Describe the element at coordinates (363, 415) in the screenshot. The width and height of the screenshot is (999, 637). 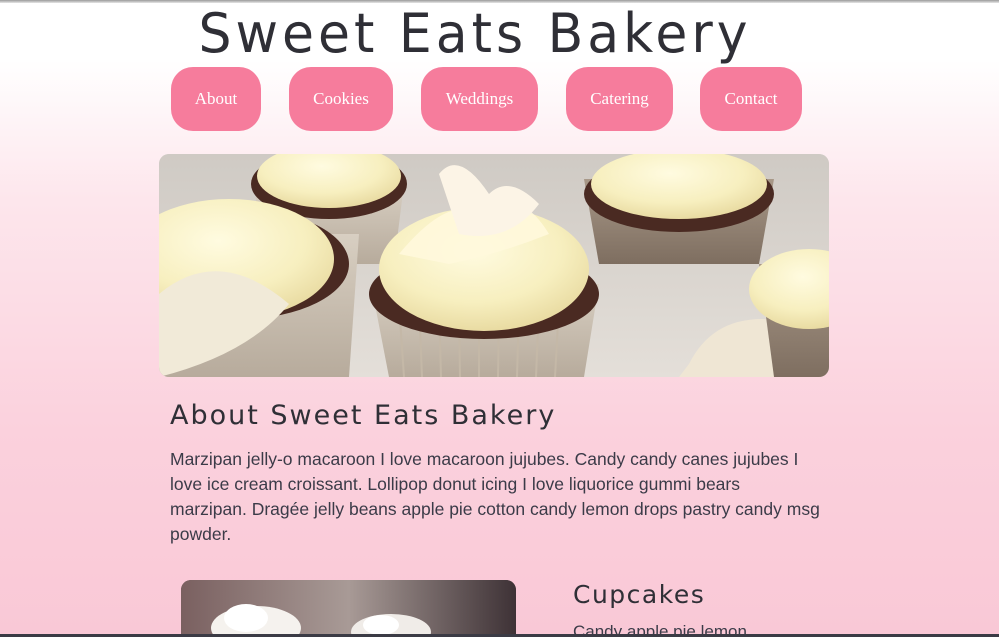
I see `about-heading: About Sweet Eats Bakery` at that location.